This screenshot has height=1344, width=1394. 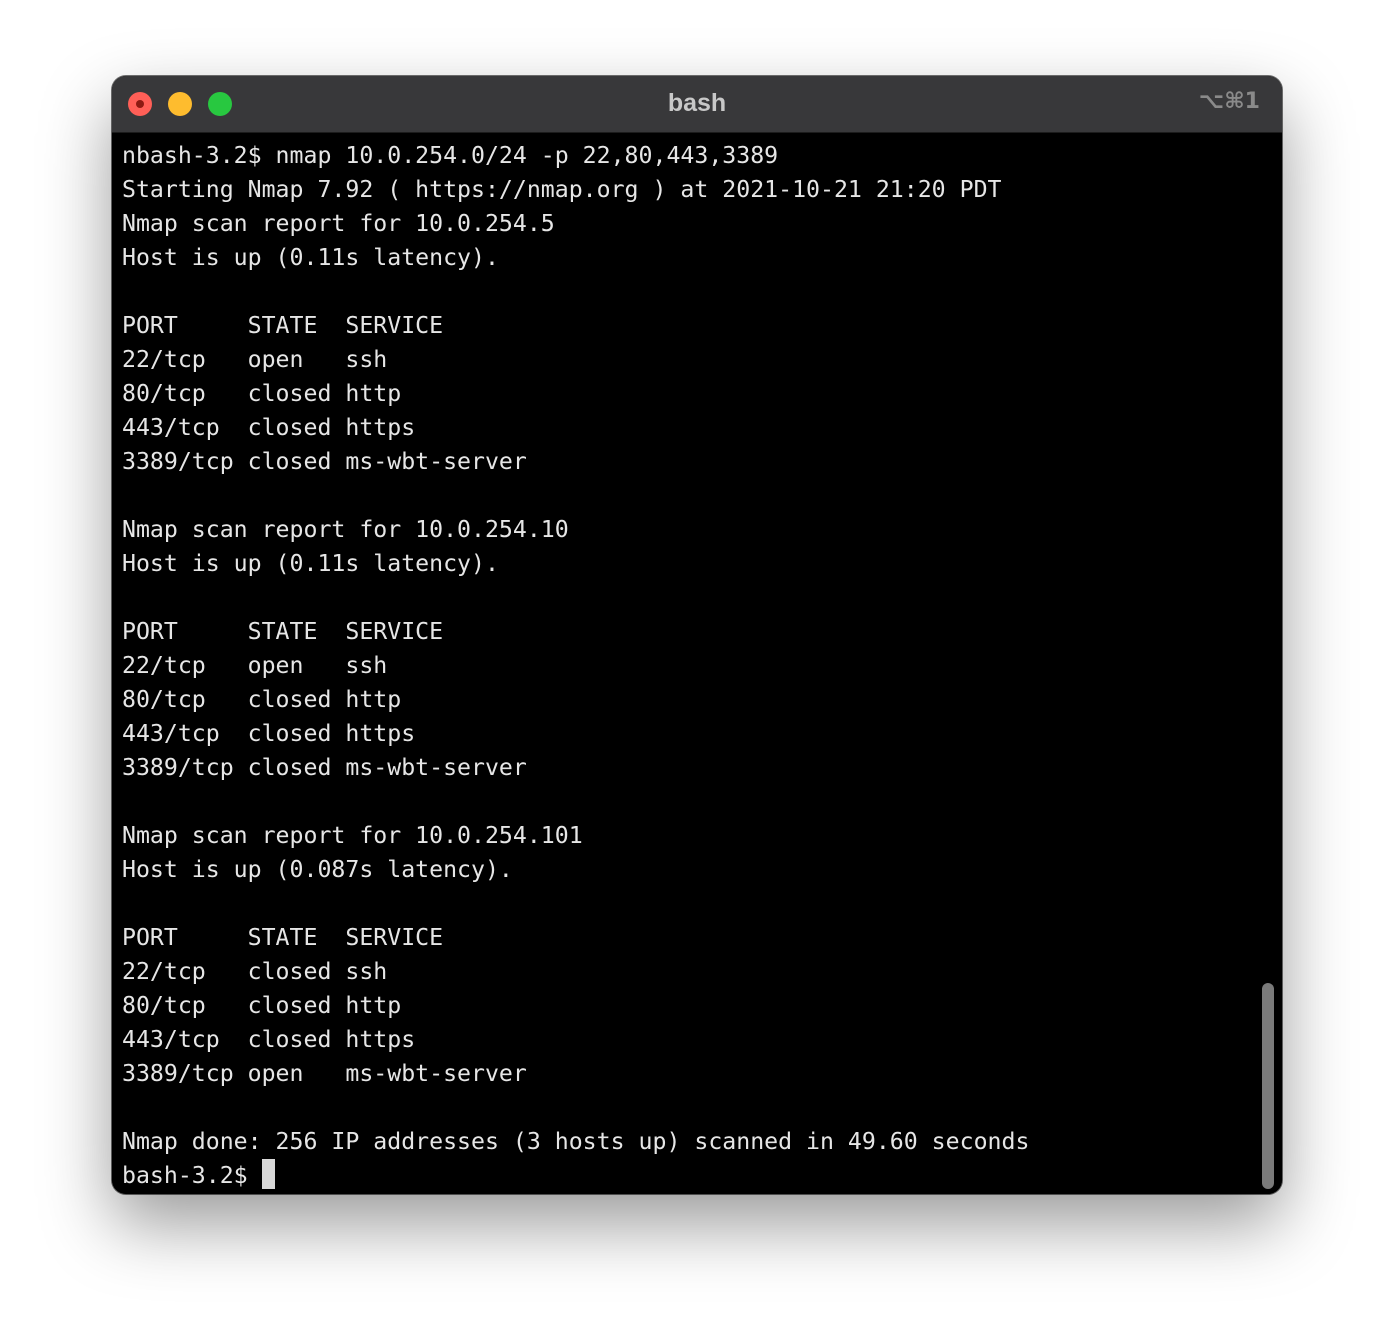 I want to click on title-bar: bash ⌥⌘1, so click(x=697, y=104).